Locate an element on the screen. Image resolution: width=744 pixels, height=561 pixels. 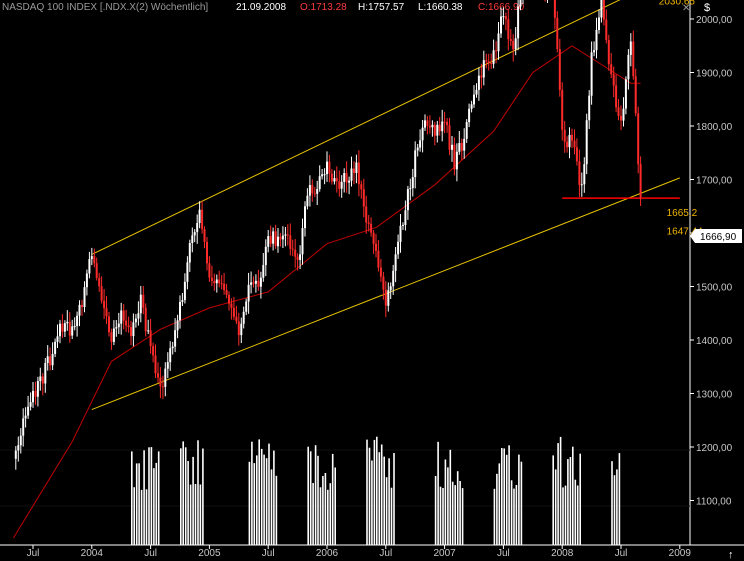
y-tick-label: 1100,00 is located at coordinates (714, 502).